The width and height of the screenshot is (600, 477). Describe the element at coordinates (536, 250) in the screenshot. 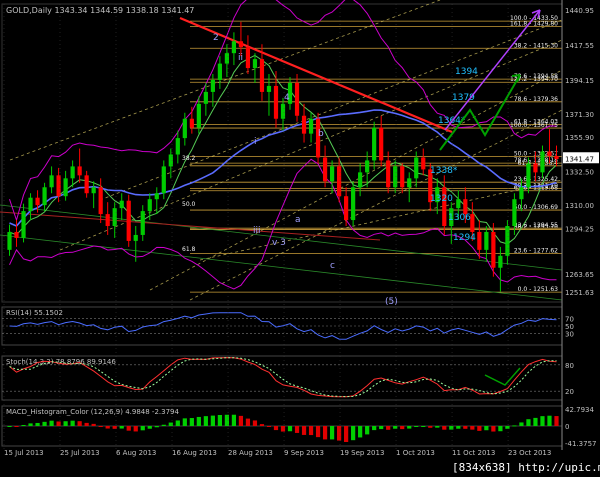

I see `fib-label: 23.6 - 1277.62` at that location.